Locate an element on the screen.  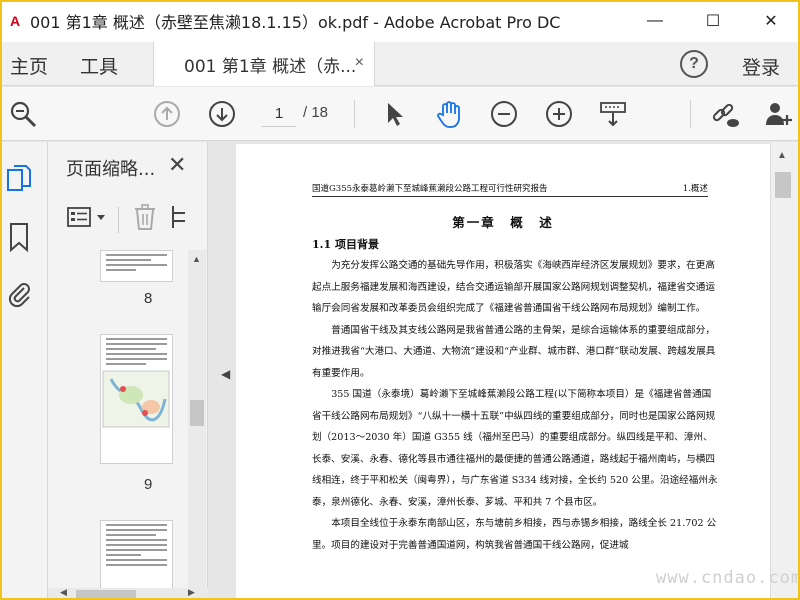
help-icon: ? is located at coordinates (694, 64).